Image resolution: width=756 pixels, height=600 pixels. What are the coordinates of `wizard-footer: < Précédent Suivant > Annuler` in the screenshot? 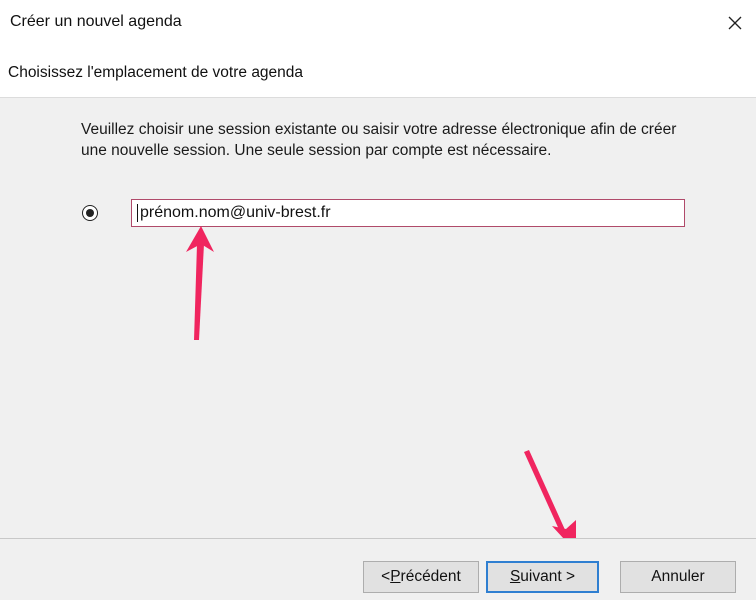 It's located at (378, 569).